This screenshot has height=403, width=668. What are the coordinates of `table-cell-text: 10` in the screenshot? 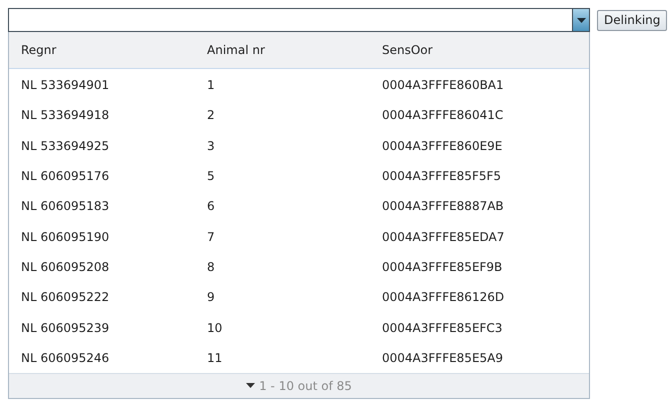 It's located at (215, 327).